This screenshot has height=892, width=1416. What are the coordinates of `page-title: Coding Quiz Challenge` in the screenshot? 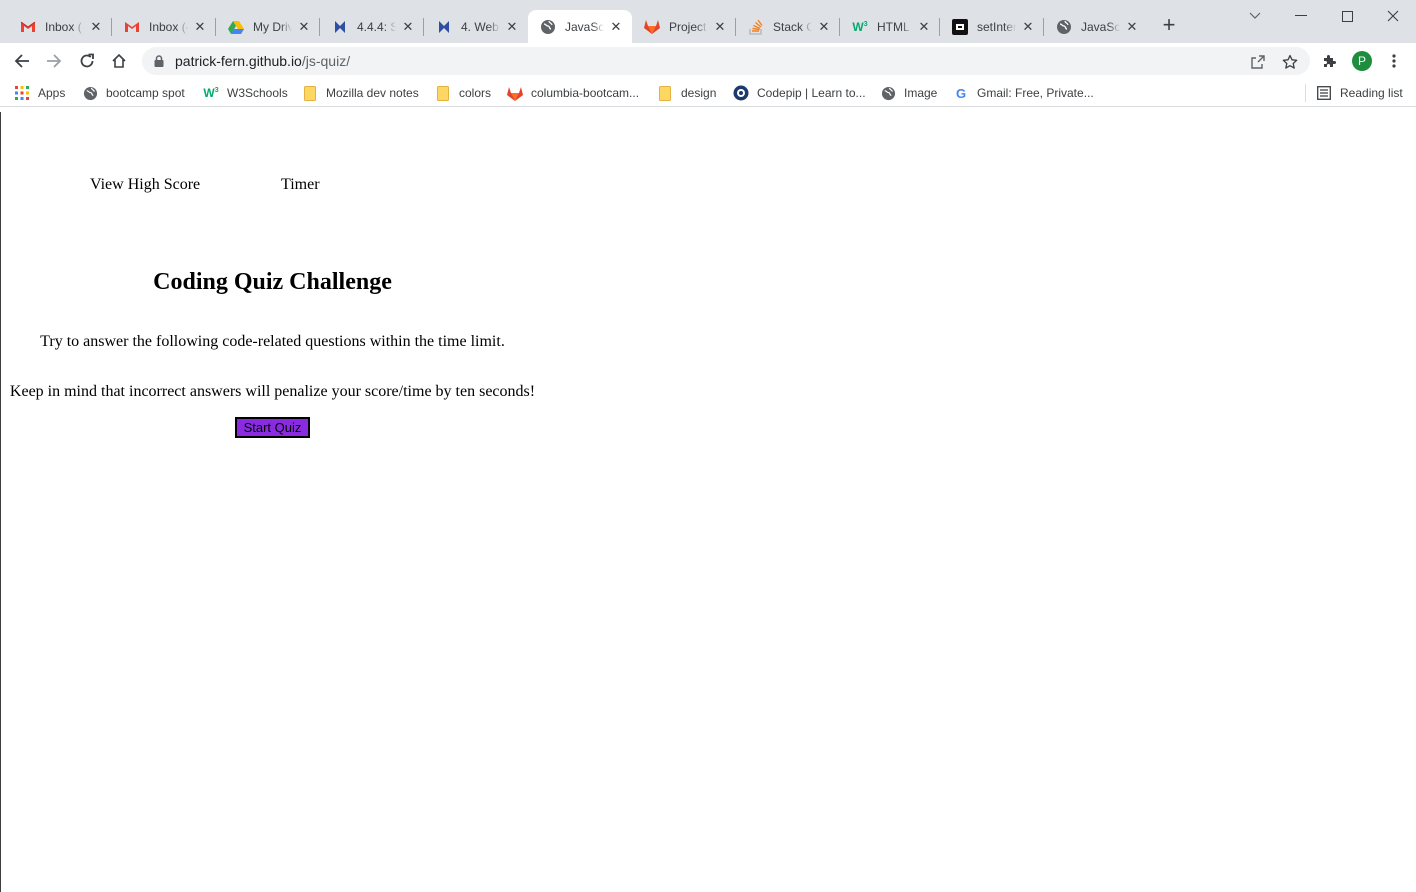 It's located at (272, 282).